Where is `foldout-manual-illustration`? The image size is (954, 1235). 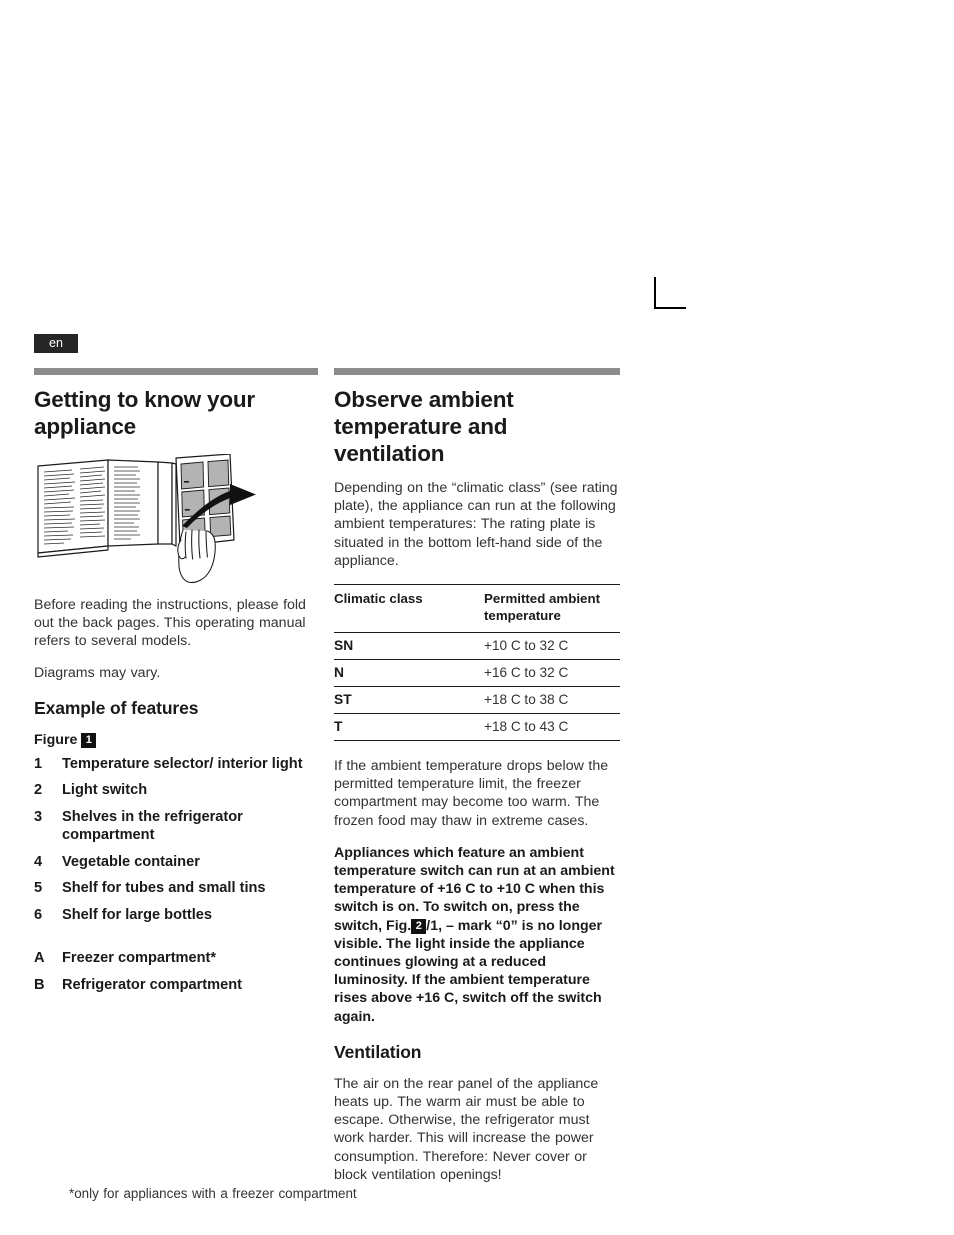 foldout-manual-illustration is located at coordinates (154, 519).